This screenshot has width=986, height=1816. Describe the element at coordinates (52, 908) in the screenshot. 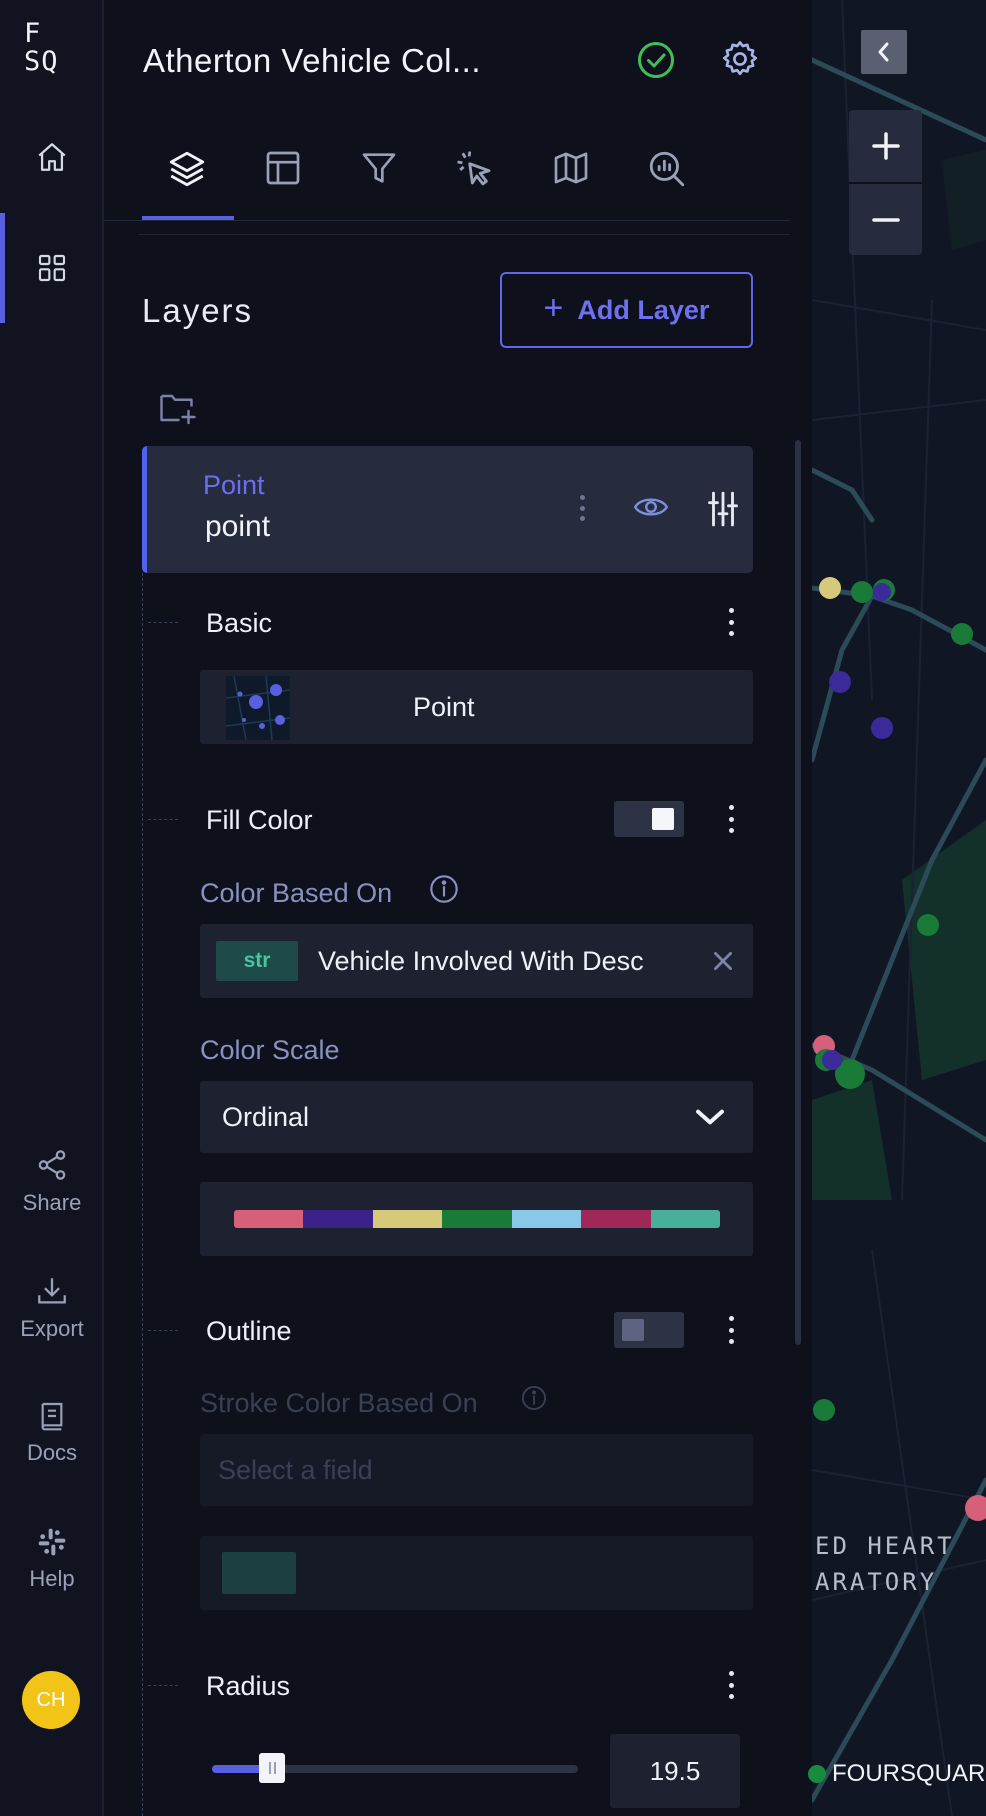

I see `left-rail: F SQ Share Export Docs Help CH` at that location.